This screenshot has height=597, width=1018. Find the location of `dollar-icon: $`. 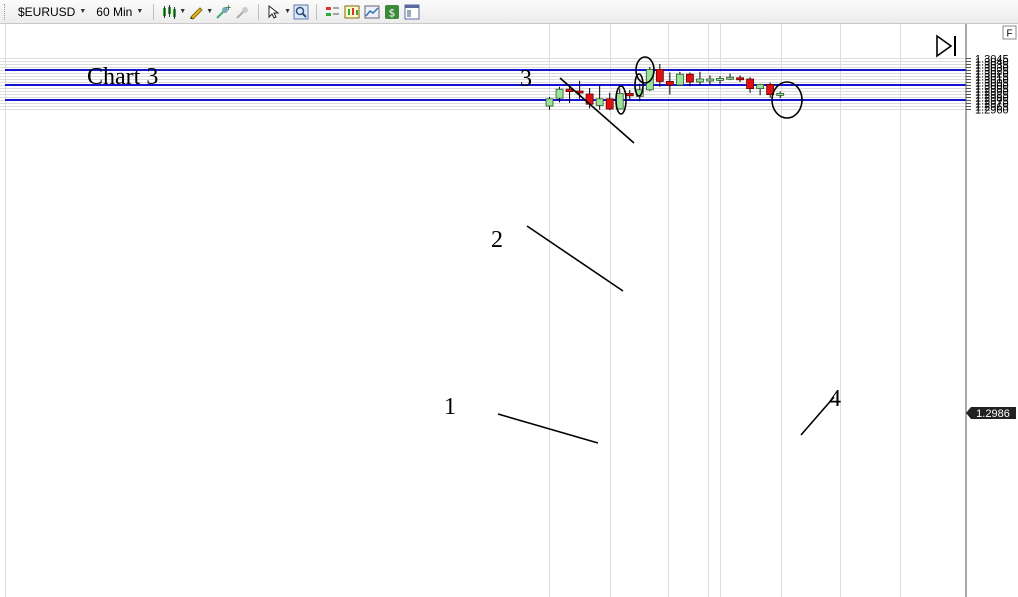

dollar-icon: $ is located at coordinates (392, 12).